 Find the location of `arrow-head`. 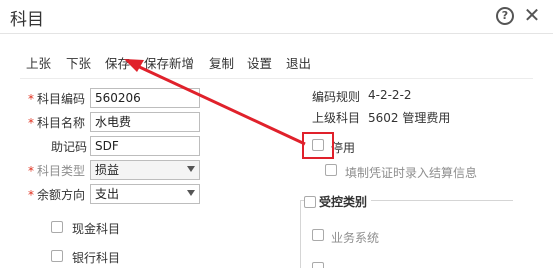

arrow-head is located at coordinates (134, 65).